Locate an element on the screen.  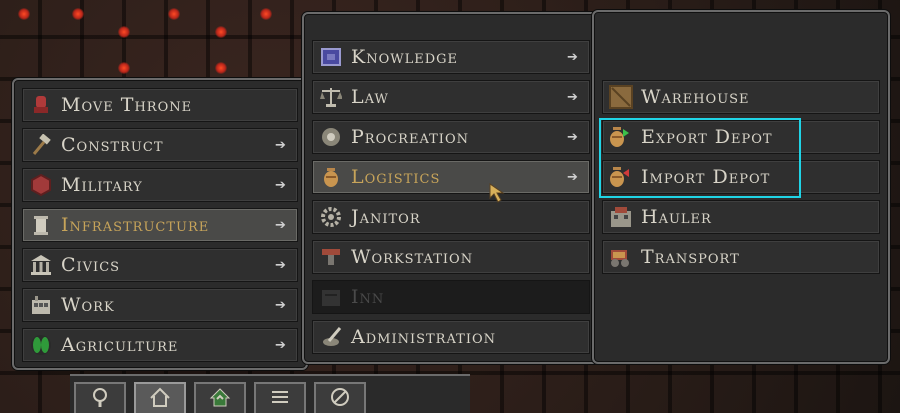
menu-item-civics: Civics ➔ is located at coordinates (160, 265).